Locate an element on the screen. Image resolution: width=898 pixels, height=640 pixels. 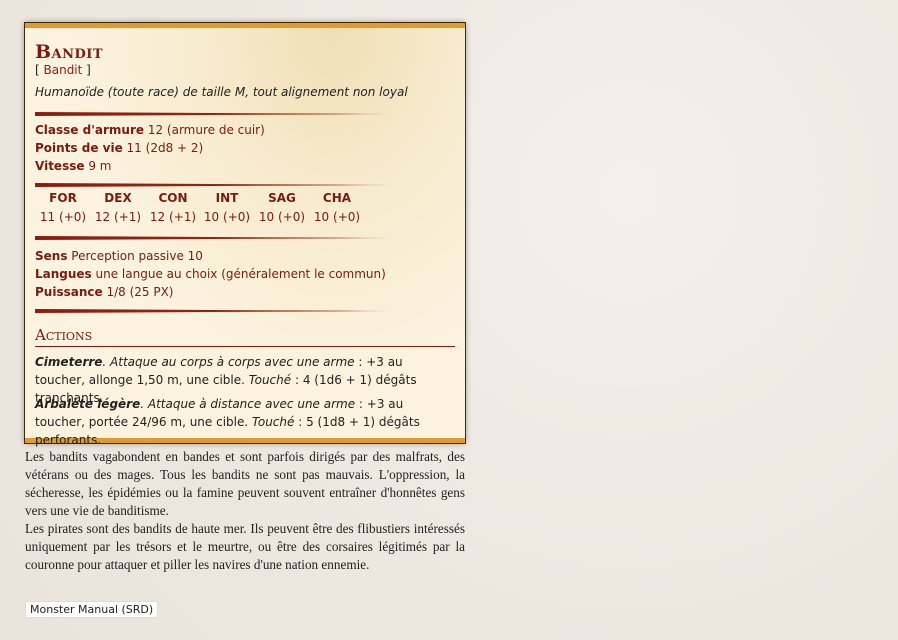
actions-heading: Actions is located at coordinates (245, 336).